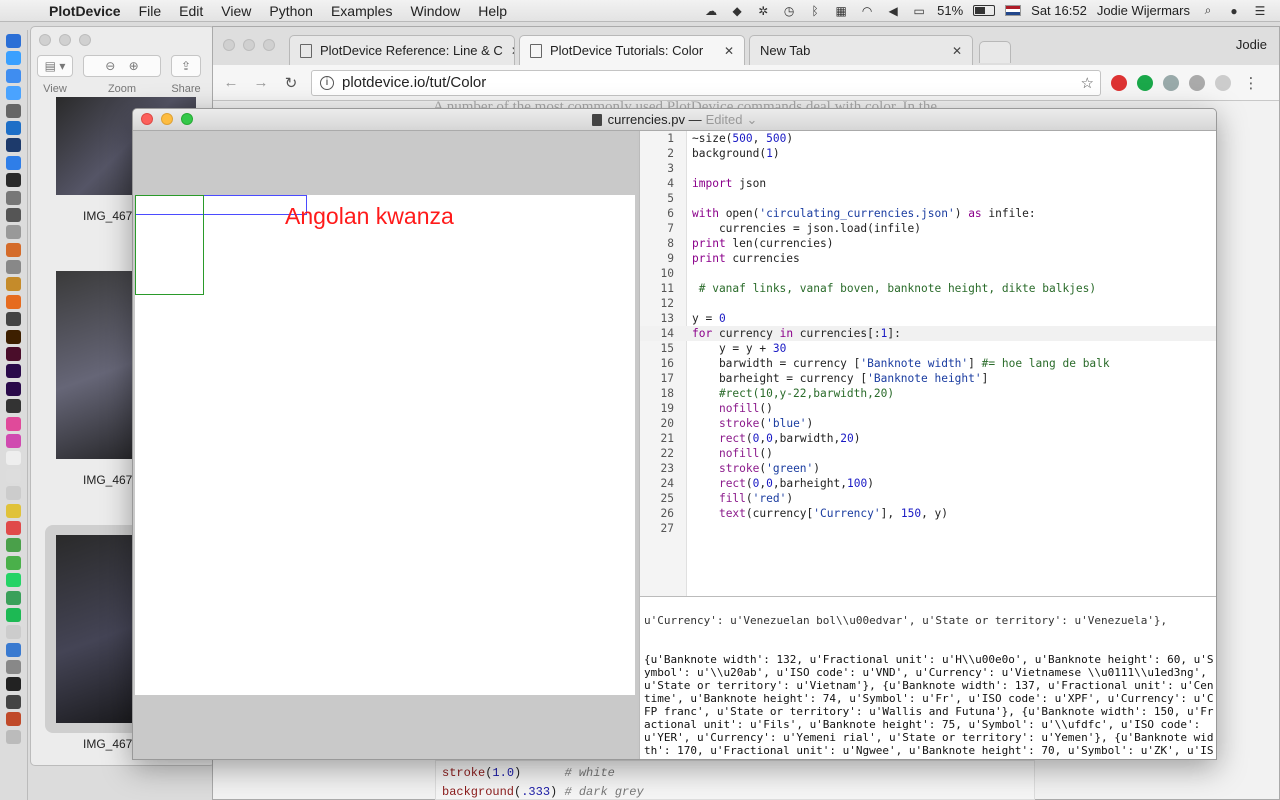 The width and height of the screenshot is (1280, 800). What do you see at coordinates (928, 468) in the screenshot?
I see `code-line: 23 stroke('green')` at bounding box center [928, 468].